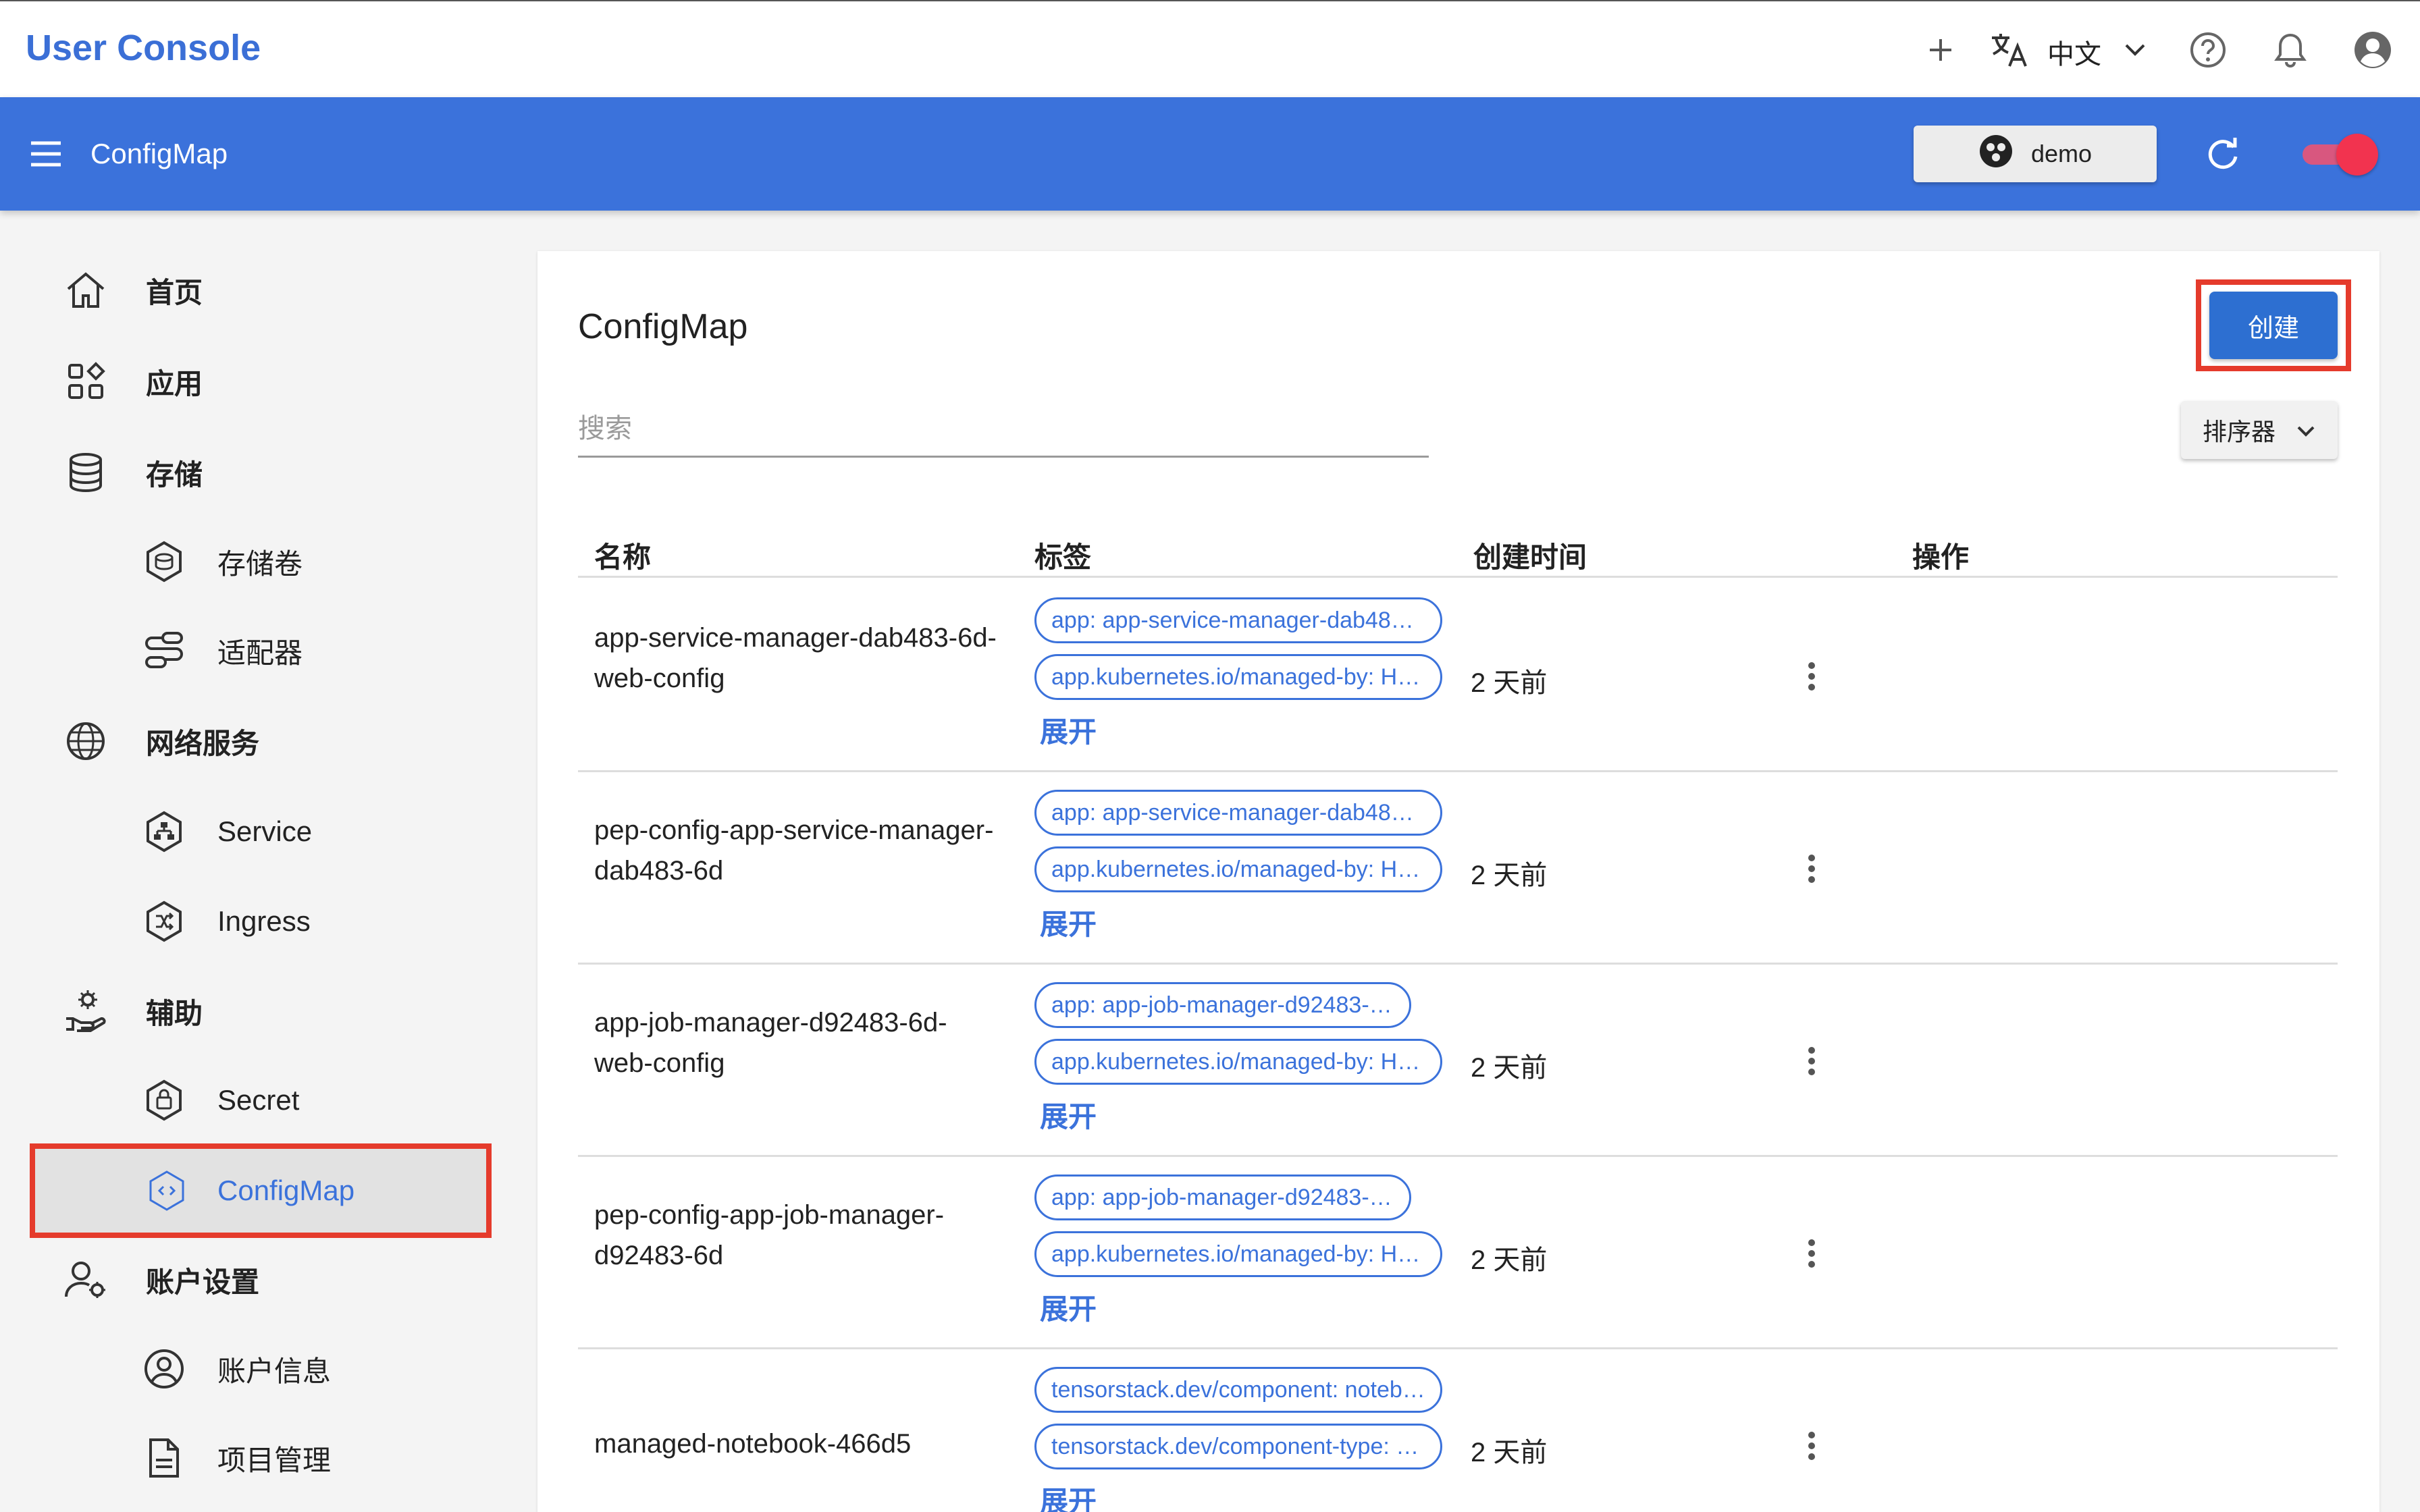 The image size is (2420, 1512). Describe the element at coordinates (164, 561) in the screenshot. I see `volume-icon` at that location.